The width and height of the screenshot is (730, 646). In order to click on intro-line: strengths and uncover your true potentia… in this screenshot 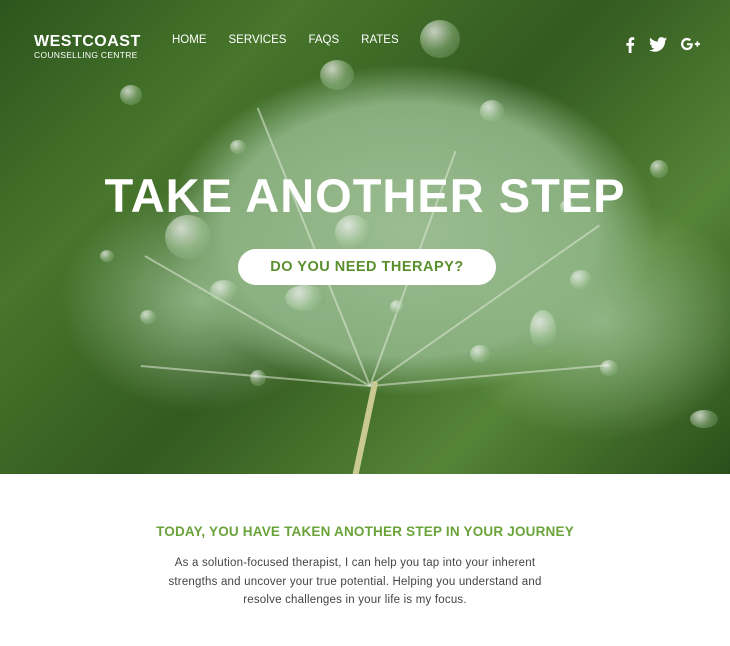, I will do `click(355, 581)`.